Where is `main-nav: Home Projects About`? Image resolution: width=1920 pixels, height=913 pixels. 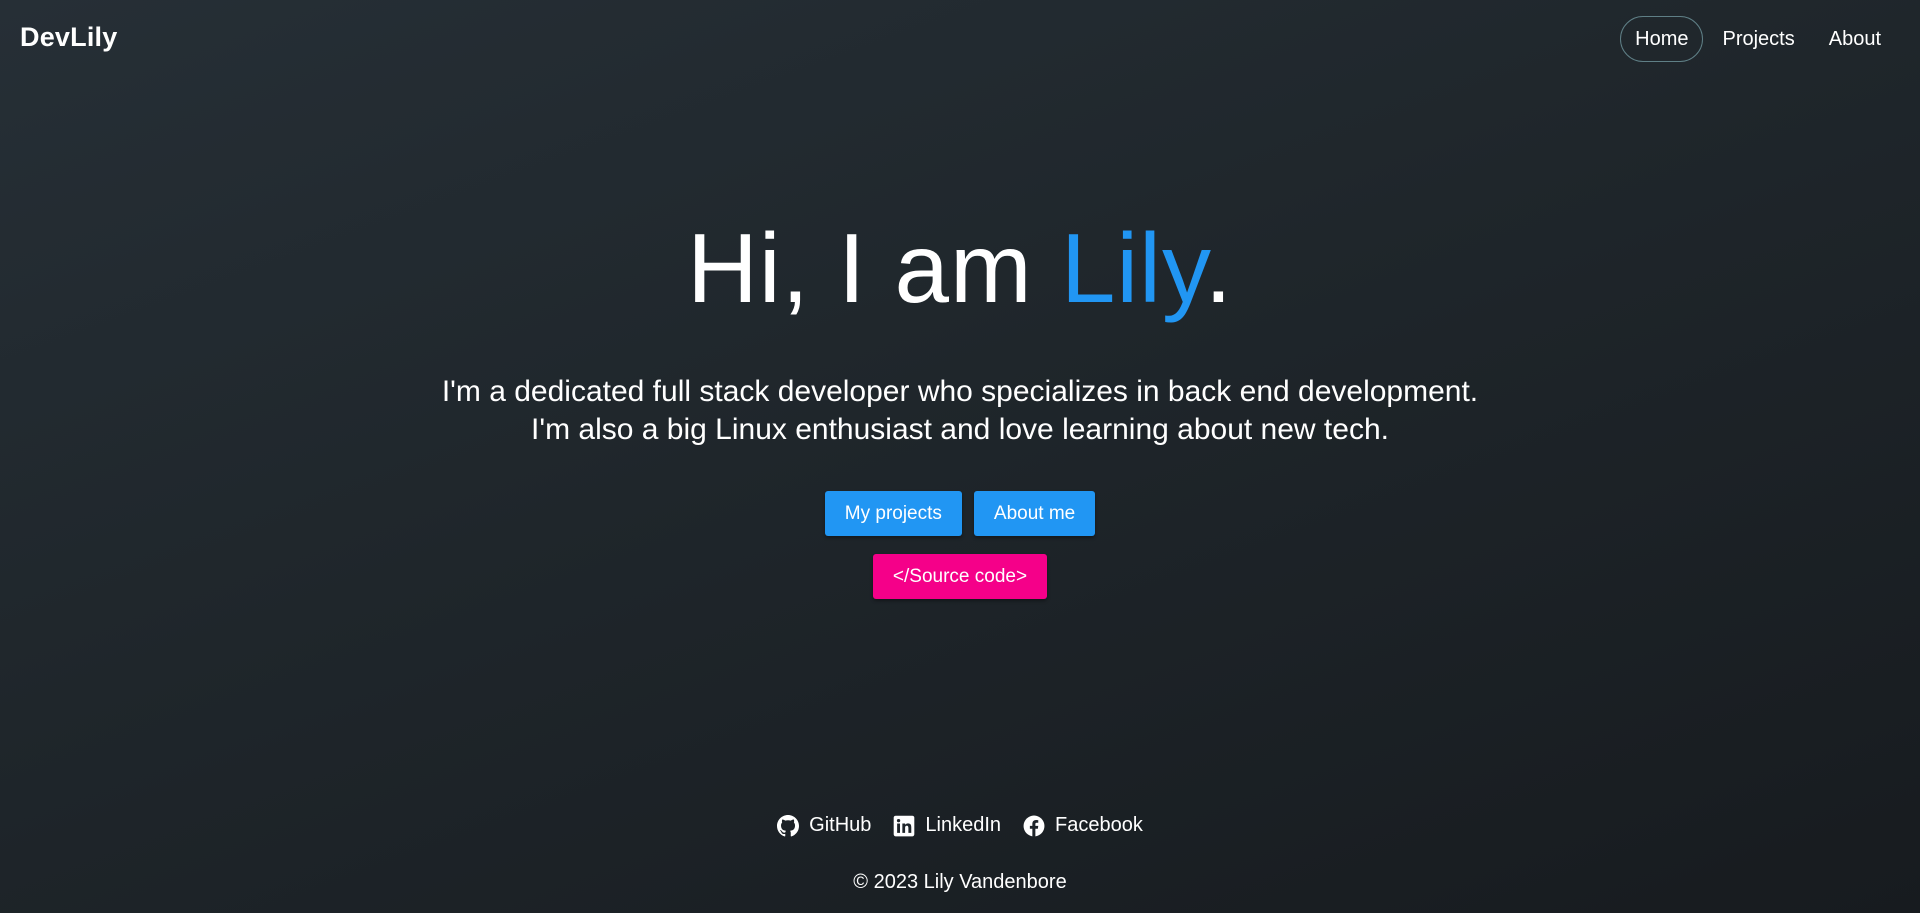
main-nav: Home Projects About is located at coordinates (1758, 39).